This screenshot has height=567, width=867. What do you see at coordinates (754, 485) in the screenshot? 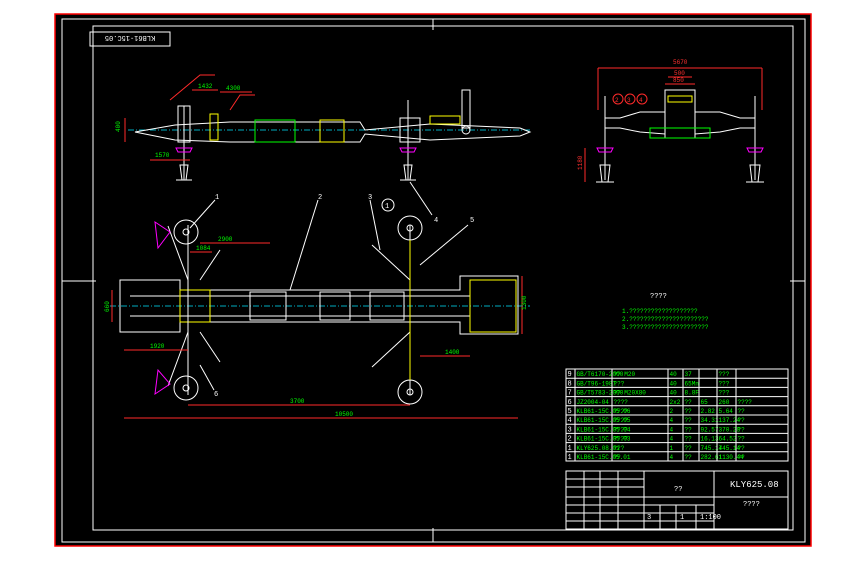
I see `svg-text: KLY625.08` at bounding box center [754, 485].